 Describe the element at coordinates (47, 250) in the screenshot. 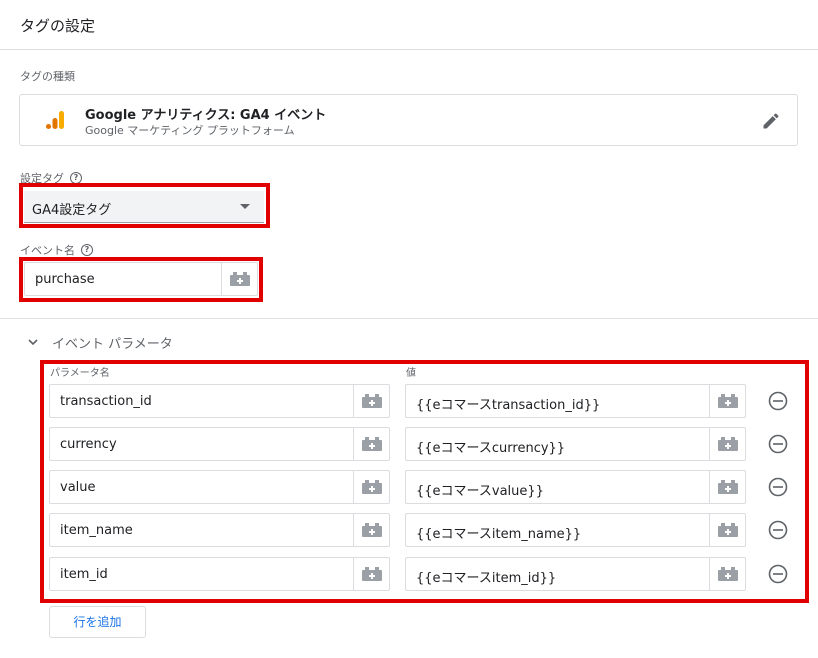

I see `event-name-label: イベント名` at that location.